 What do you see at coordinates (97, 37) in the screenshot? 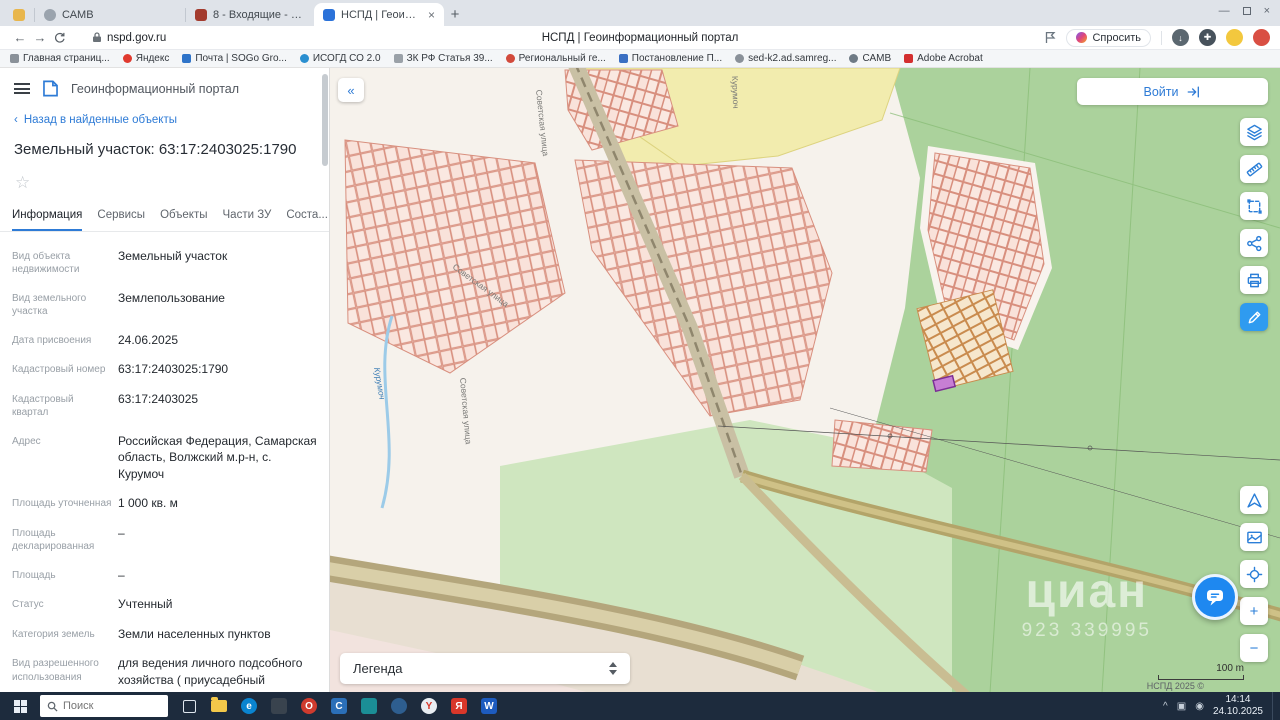
I see `lock-icon` at bounding box center [97, 37].